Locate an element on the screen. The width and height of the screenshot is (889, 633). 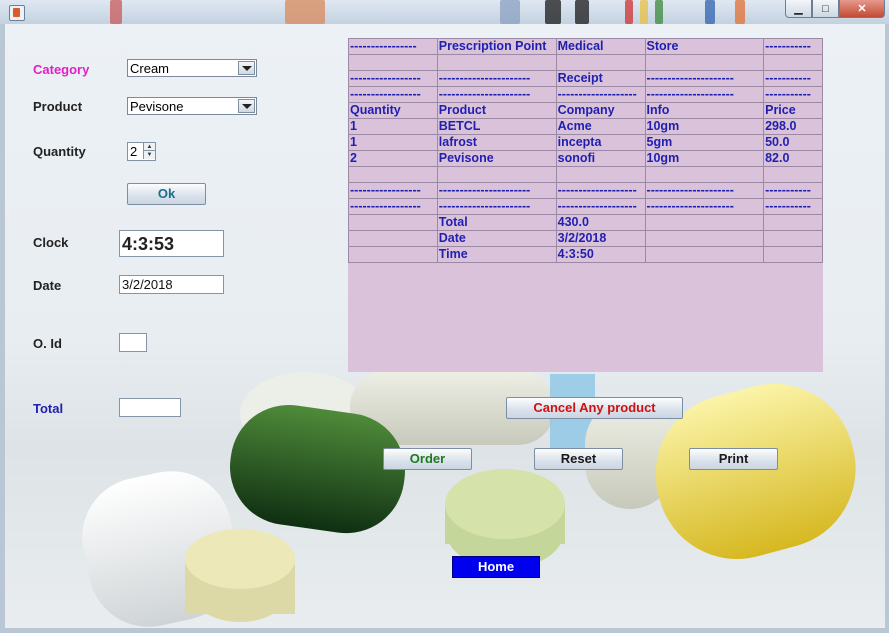
receipt-cell: Time is located at coordinates (496, 254).